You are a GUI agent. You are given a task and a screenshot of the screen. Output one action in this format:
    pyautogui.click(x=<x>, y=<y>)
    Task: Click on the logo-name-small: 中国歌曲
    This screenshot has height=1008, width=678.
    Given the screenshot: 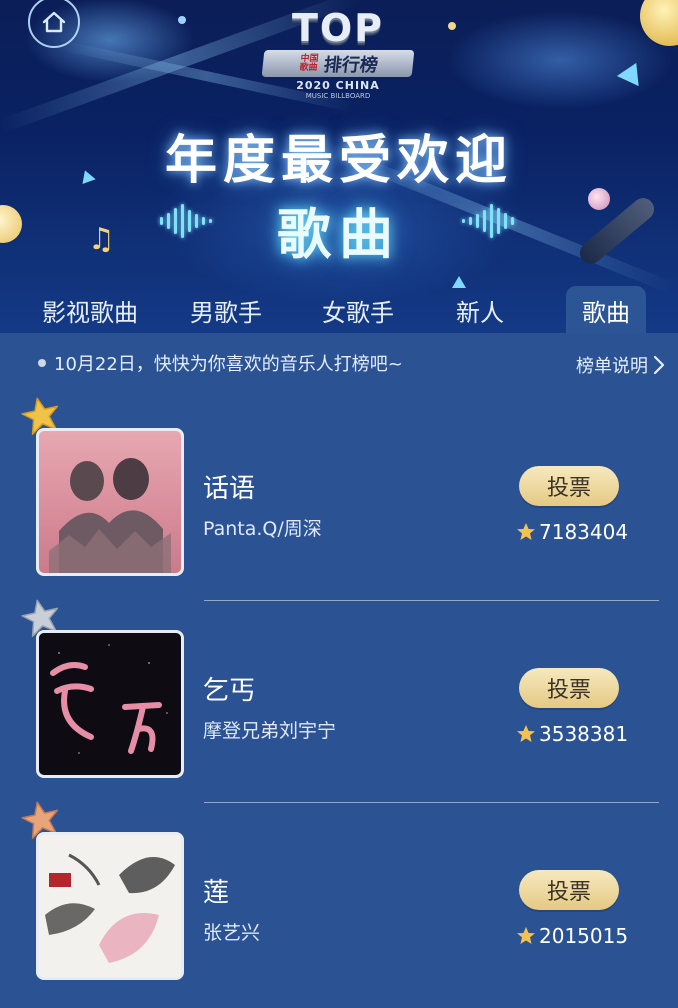 What is the action you would take?
    pyautogui.click(x=309, y=63)
    